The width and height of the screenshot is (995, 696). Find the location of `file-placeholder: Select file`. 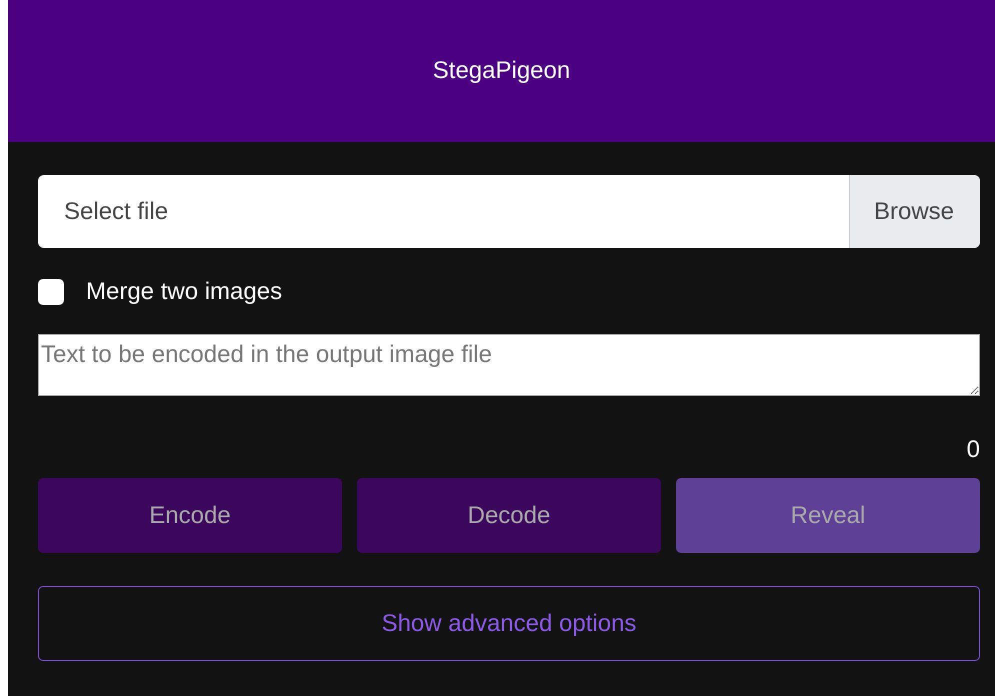

file-placeholder: Select file is located at coordinates (116, 212).